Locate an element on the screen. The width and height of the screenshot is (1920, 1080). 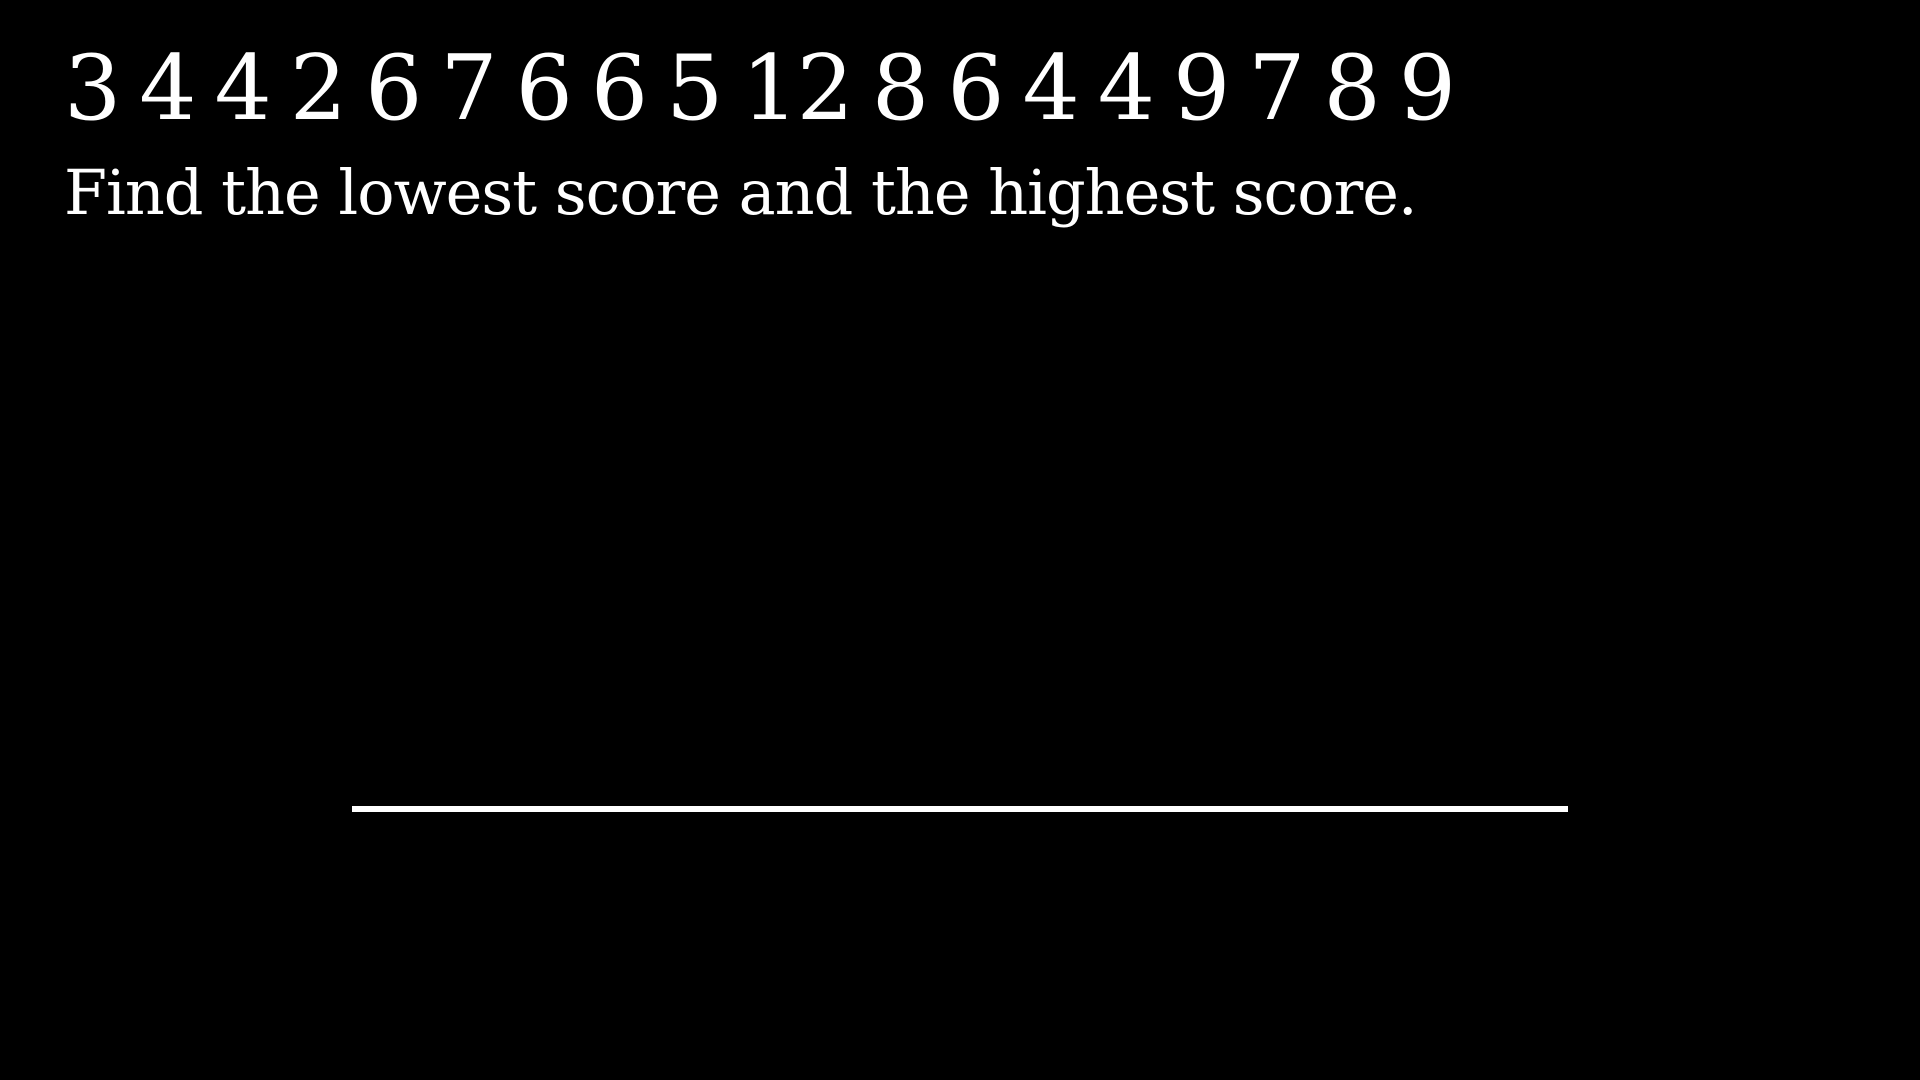
score-value: 3 is located at coordinates (92, 88).